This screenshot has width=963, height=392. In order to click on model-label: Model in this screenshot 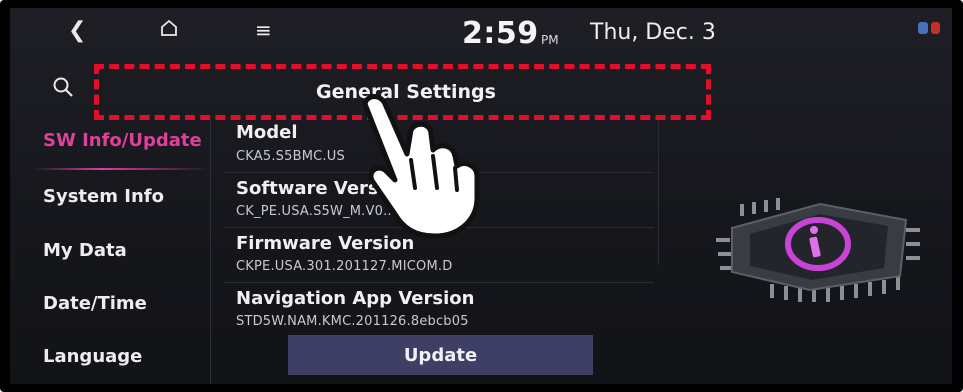, I will do `click(267, 132)`.